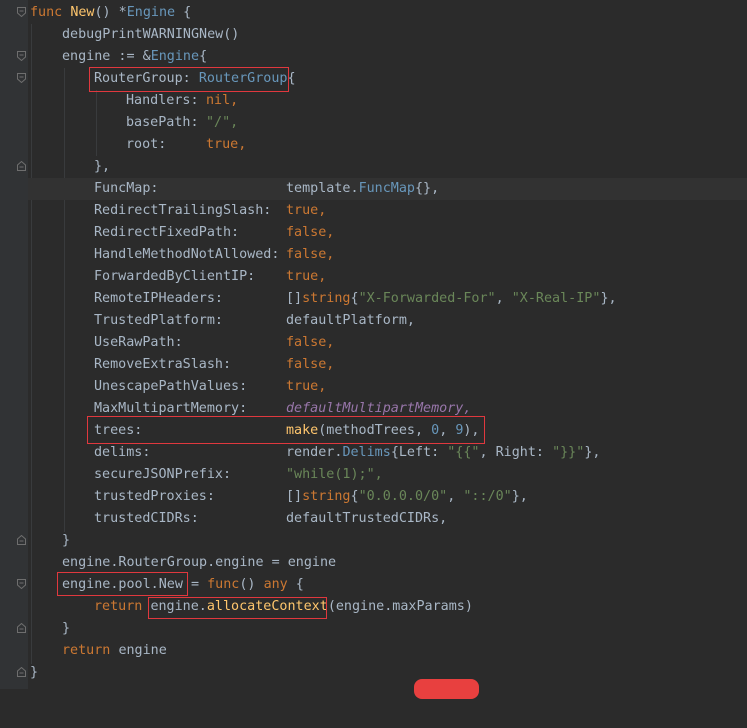 The width and height of the screenshot is (747, 728). Describe the element at coordinates (403, 496) in the screenshot. I see `string-literal: "0.0.0.0/0"` at that location.